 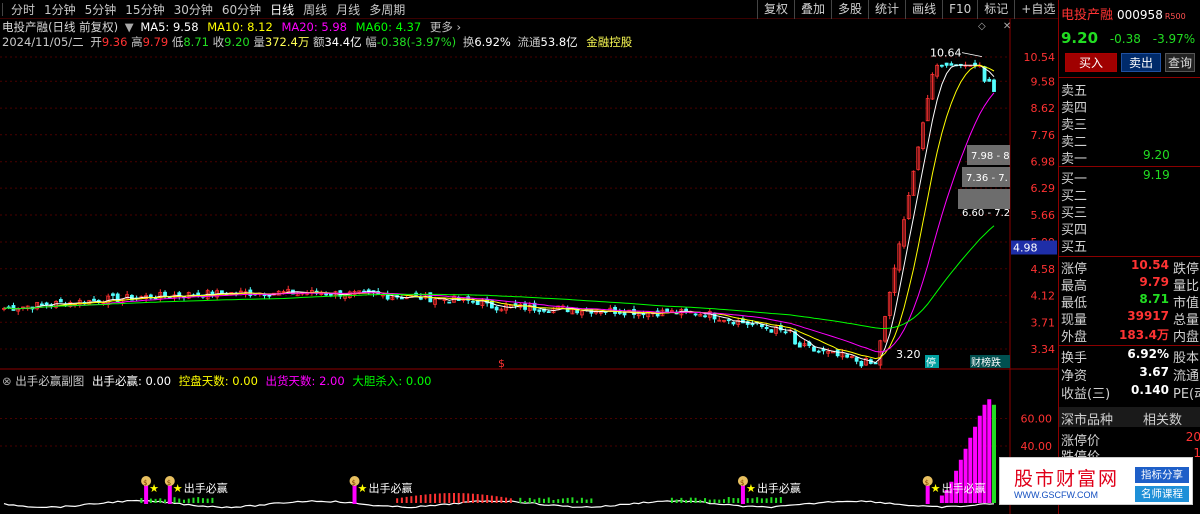 I want to click on indicator-bar-signal, so click(x=989, y=451).